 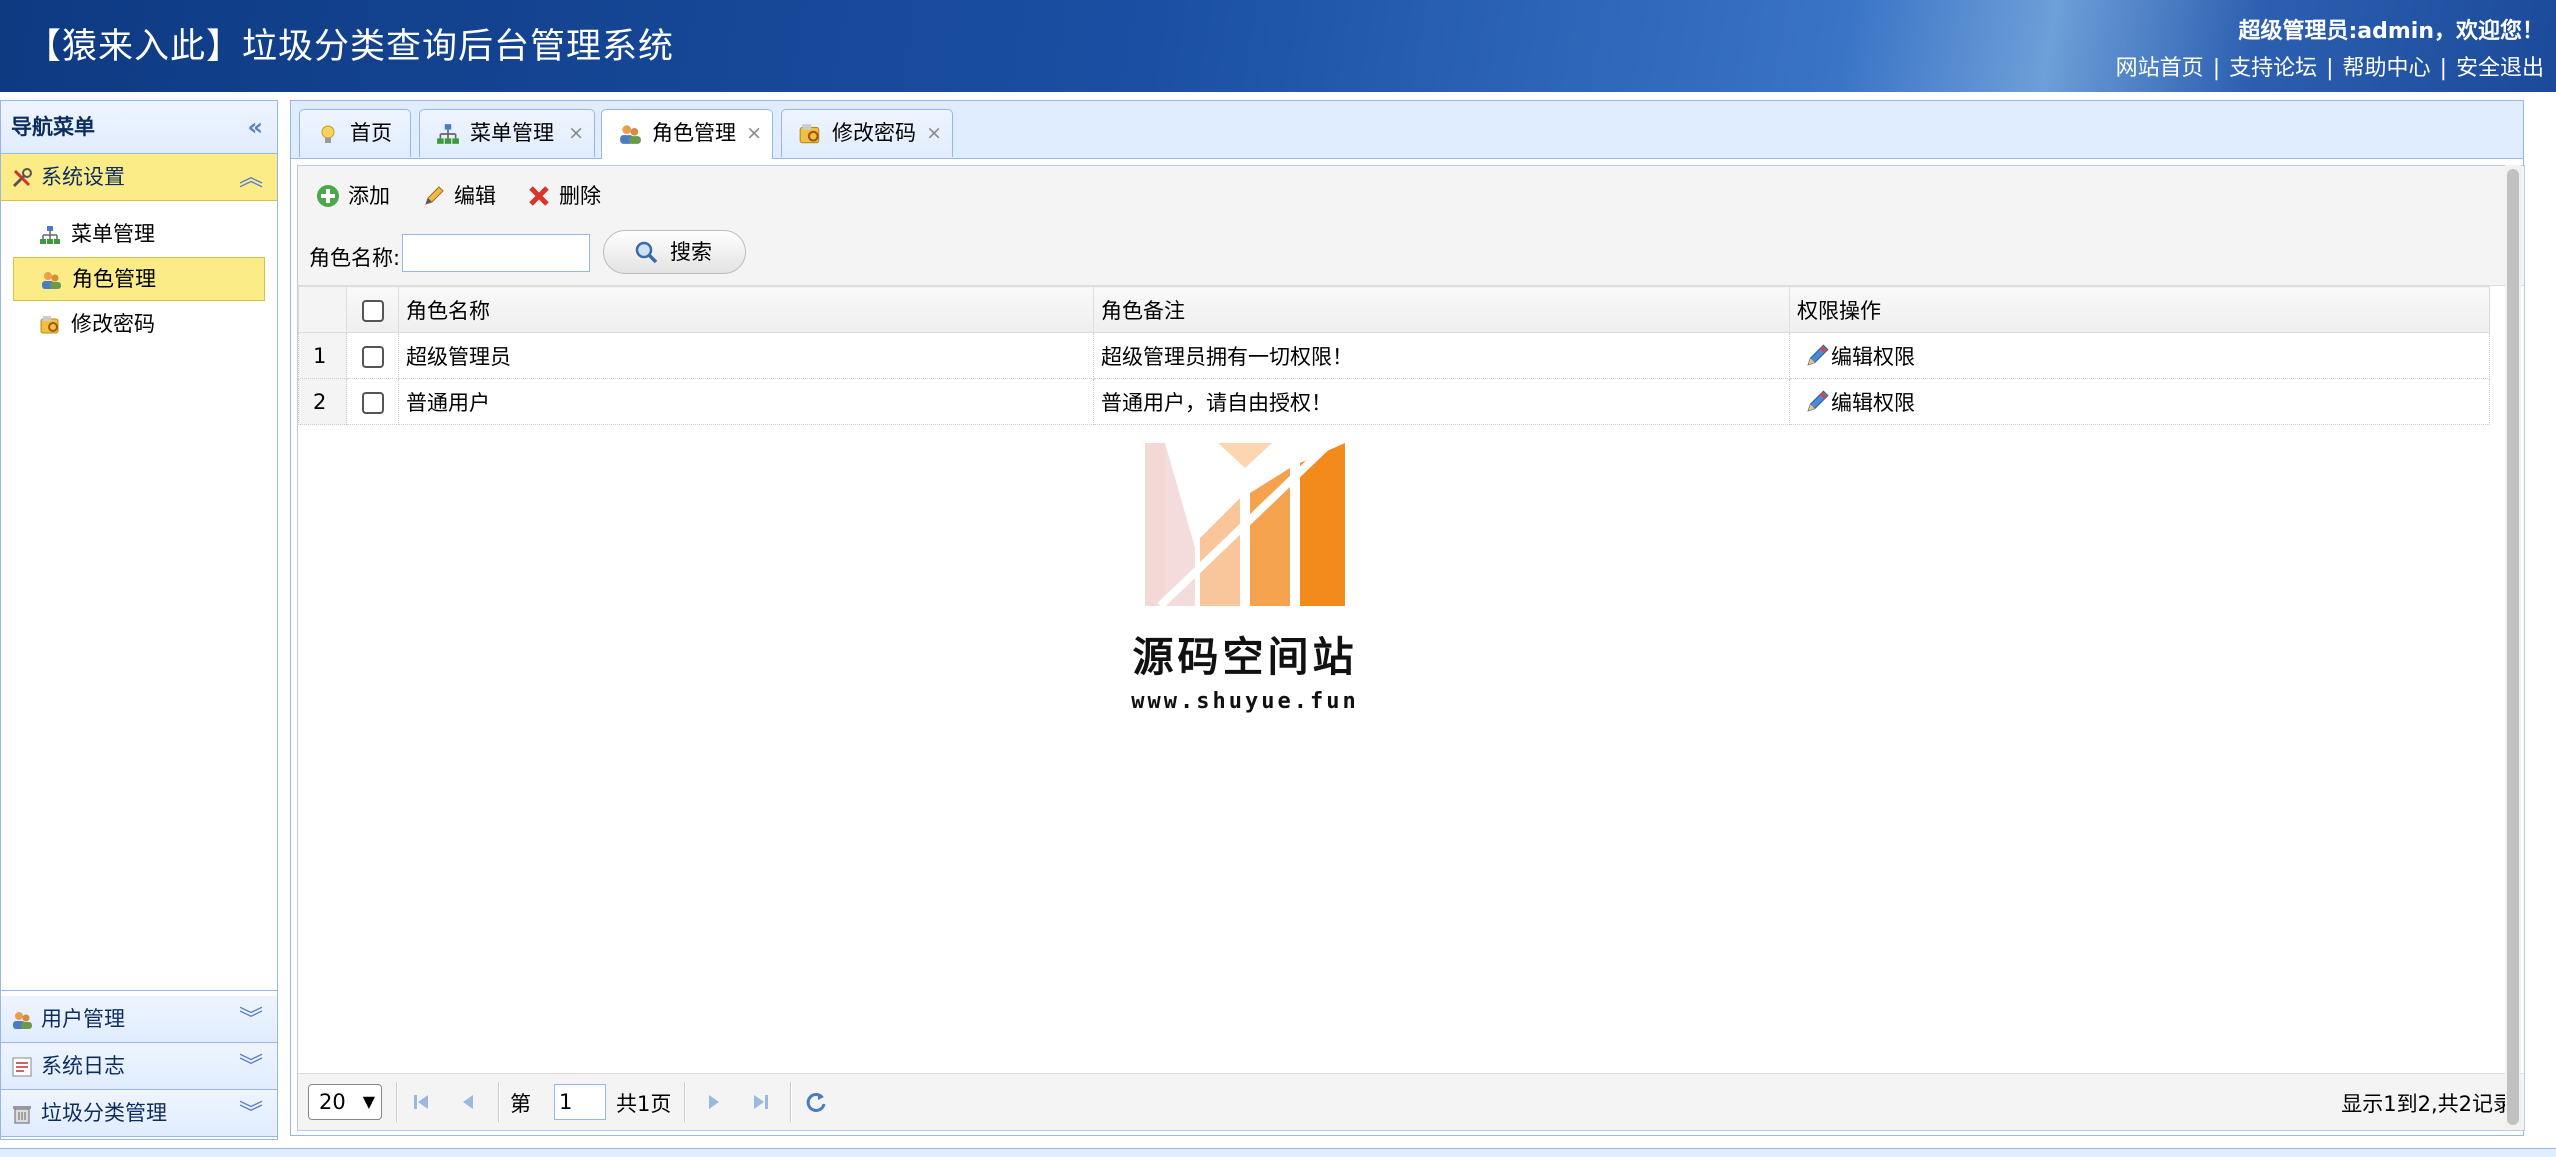 What do you see at coordinates (2391, 31) in the screenshot?
I see `welcome-text: 超级管理员:admin，欢迎您！` at bounding box center [2391, 31].